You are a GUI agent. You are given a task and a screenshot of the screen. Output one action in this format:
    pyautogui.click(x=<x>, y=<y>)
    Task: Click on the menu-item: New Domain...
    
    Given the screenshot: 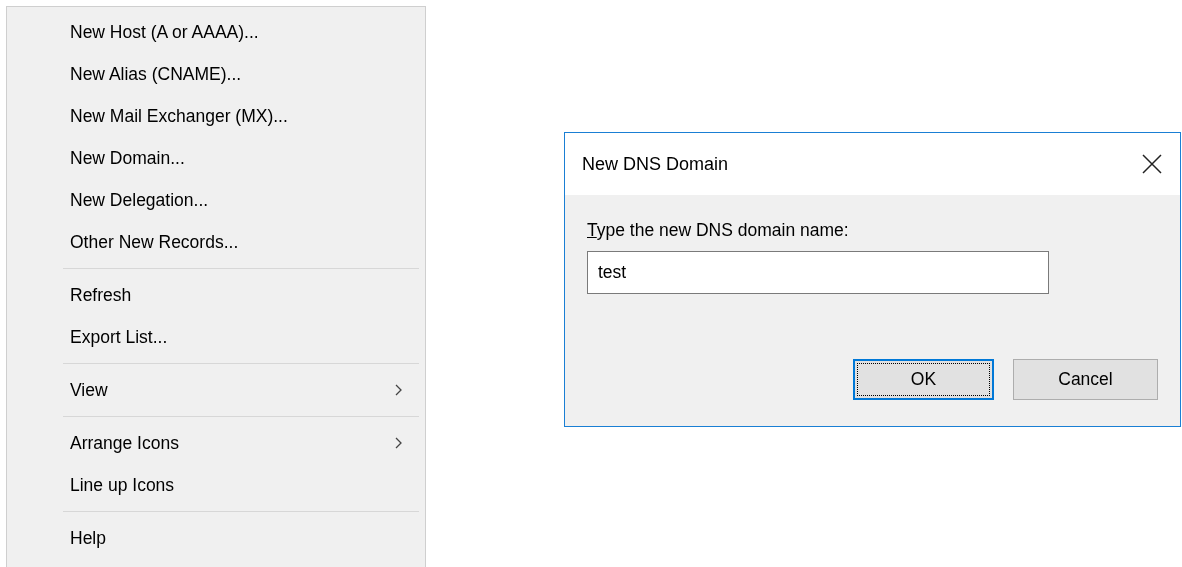 What is the action you would take?
    pyautogui.click(x=216, y=158)
    